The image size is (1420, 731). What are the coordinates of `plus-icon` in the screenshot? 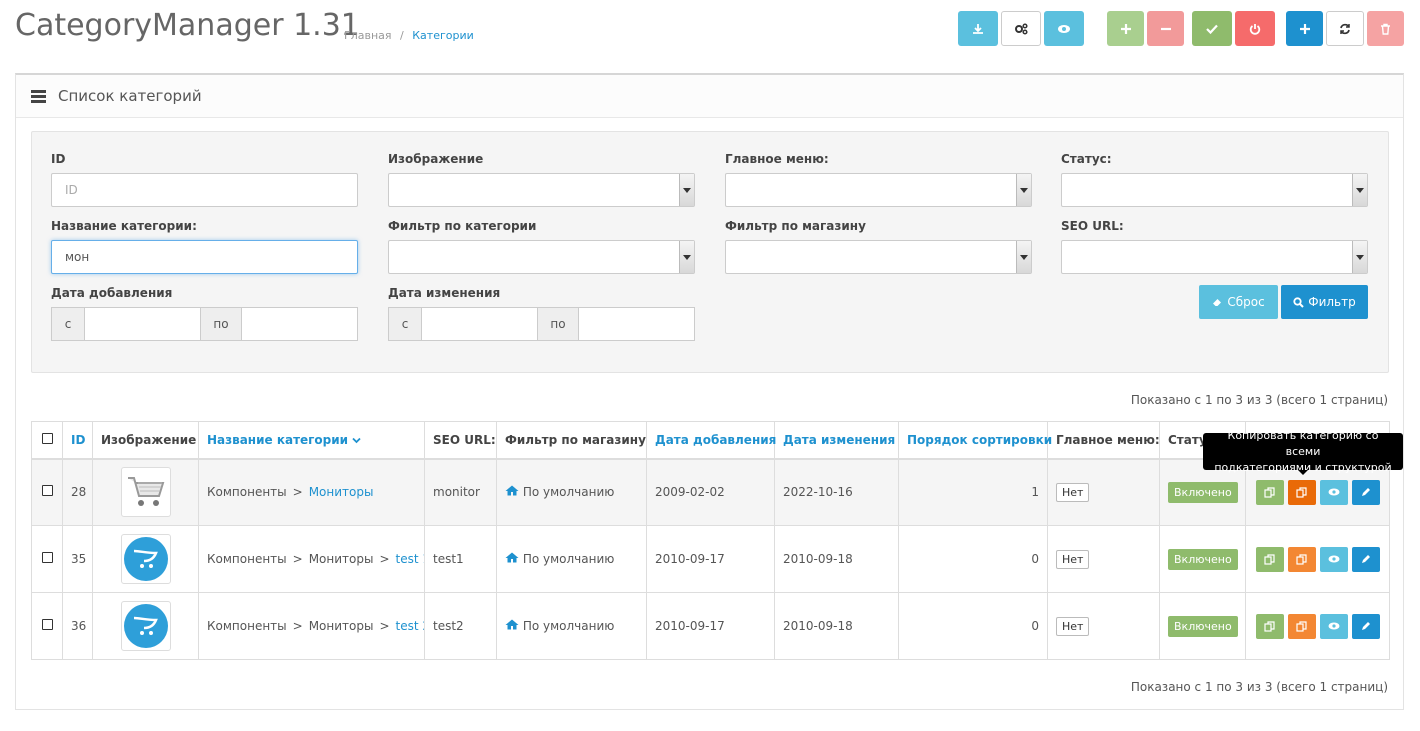 It's located at (1125, 28).